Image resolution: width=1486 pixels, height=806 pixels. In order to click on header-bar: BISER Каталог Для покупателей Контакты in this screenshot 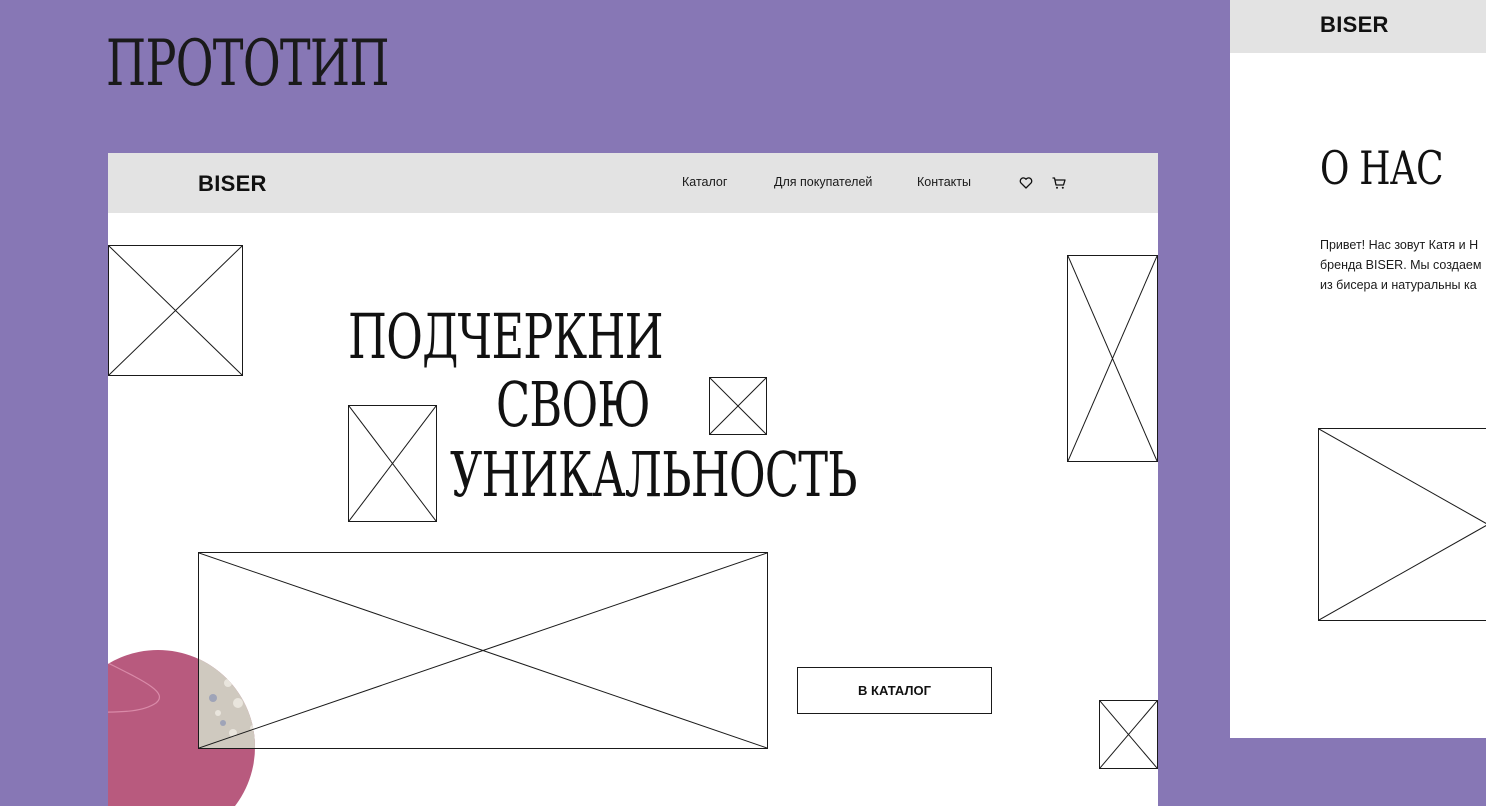, I will do `click(633, 183)`.